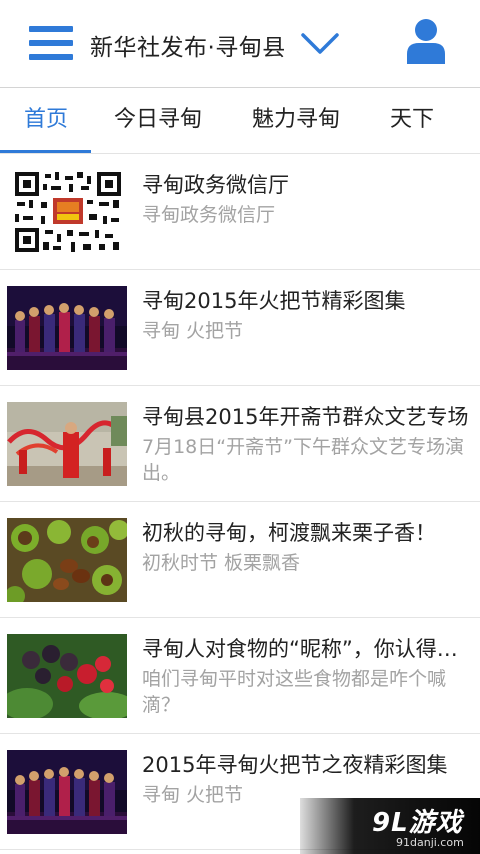  What do you see at coordinates (426, 41) in the screenshot?
I see `user-profile-icon` at bounding box center [426, 41].